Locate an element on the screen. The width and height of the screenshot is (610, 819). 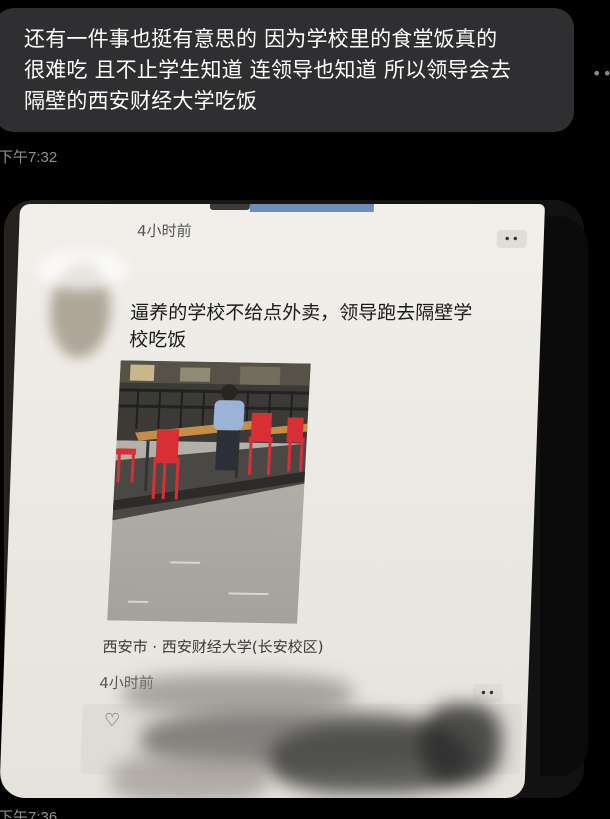
phone-edge is located at coordinates (564, 496).